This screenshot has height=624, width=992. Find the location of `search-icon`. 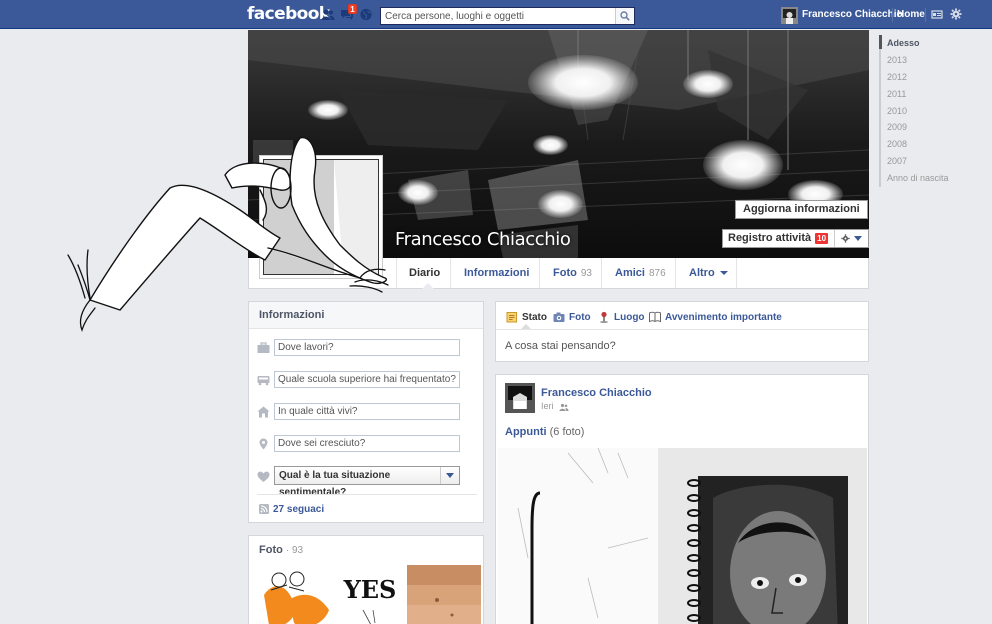

search-icon is located at coordinates (625, 16).